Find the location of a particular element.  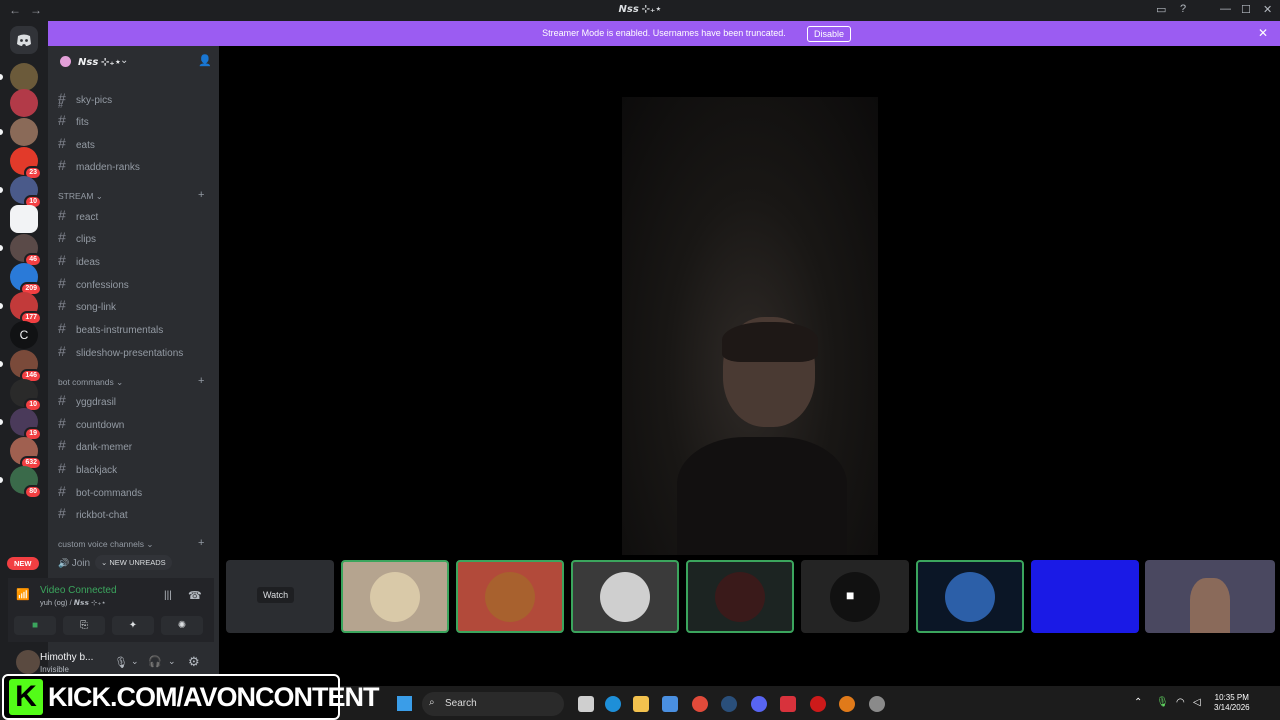

settings-gear-icon: ⚙ is located at coordinates (194, 662).